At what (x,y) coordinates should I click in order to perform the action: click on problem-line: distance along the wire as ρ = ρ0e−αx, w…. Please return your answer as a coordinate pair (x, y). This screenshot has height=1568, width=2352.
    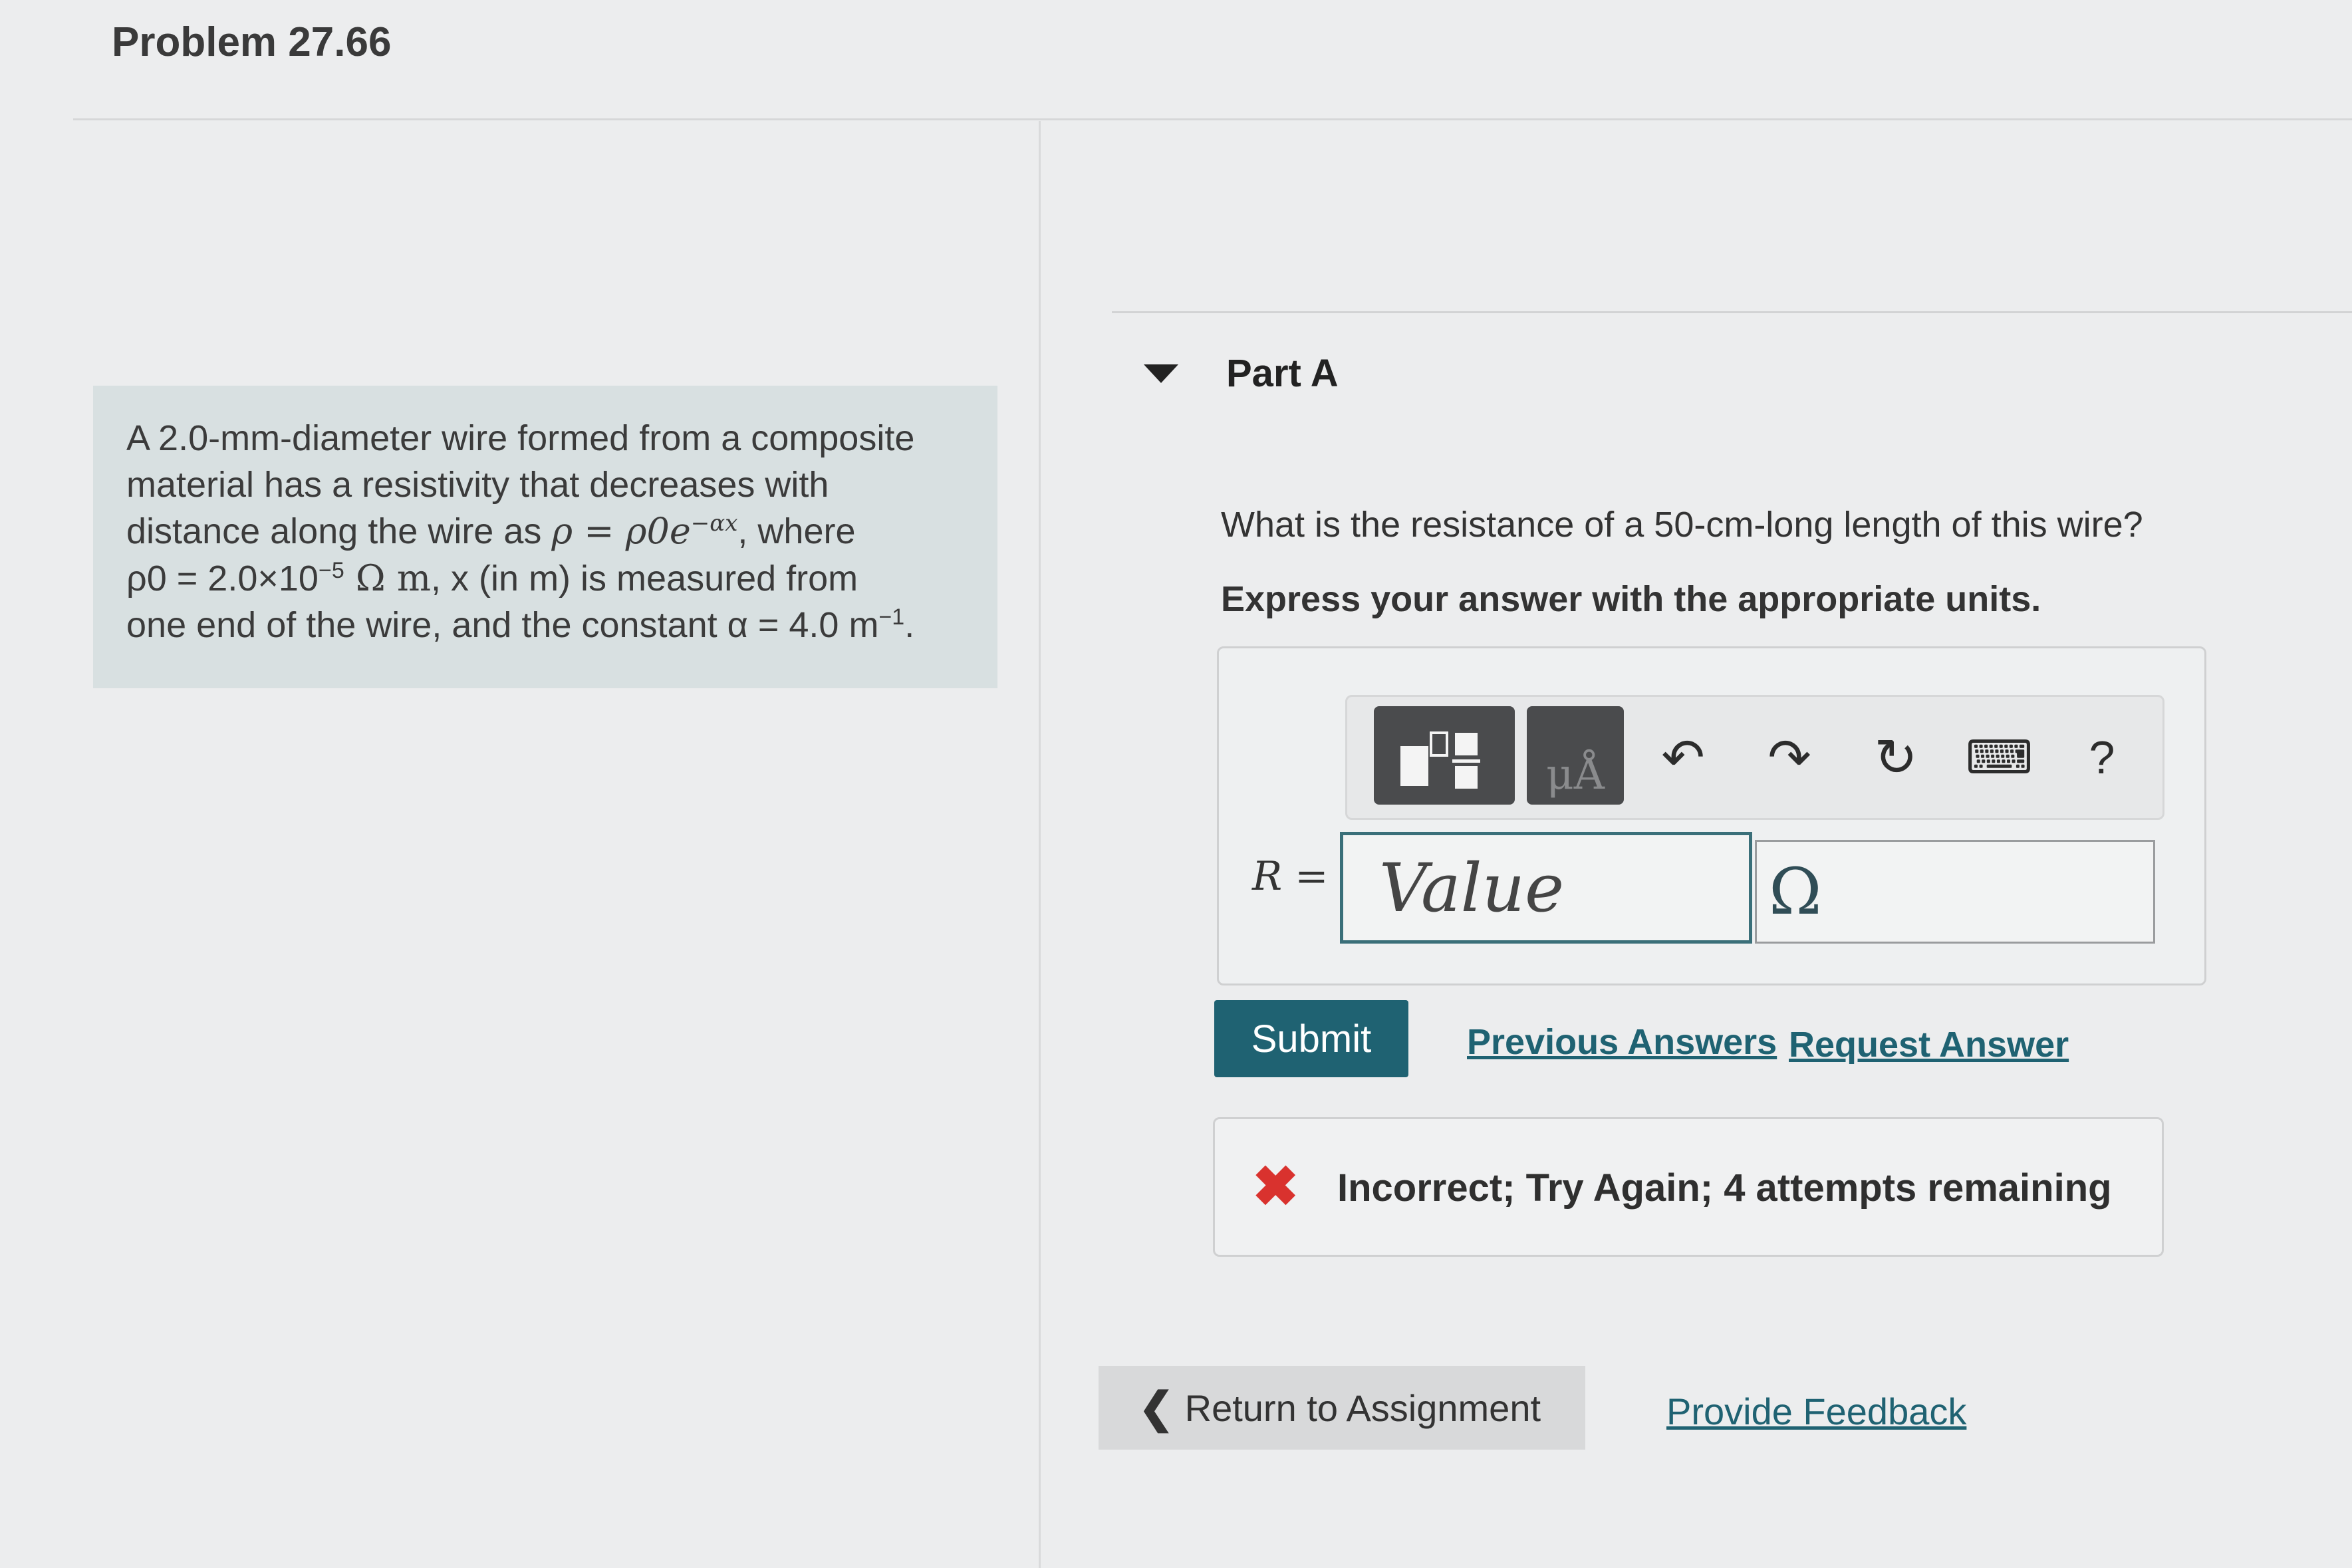
    Looking at the image, I should click on (491, 531).